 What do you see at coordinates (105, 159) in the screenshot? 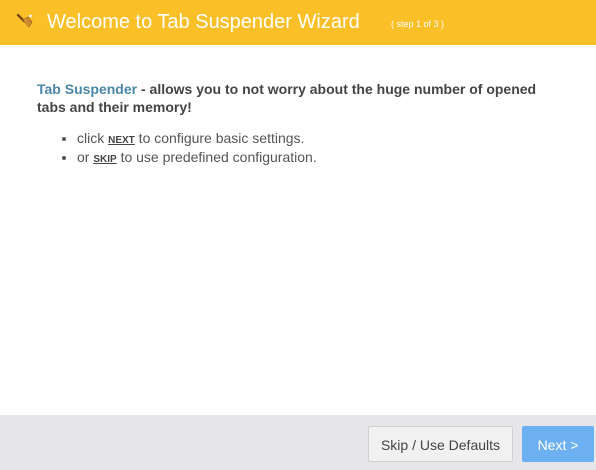
I see `skip-keyword: SKIP` at bounding box center [105, 159].